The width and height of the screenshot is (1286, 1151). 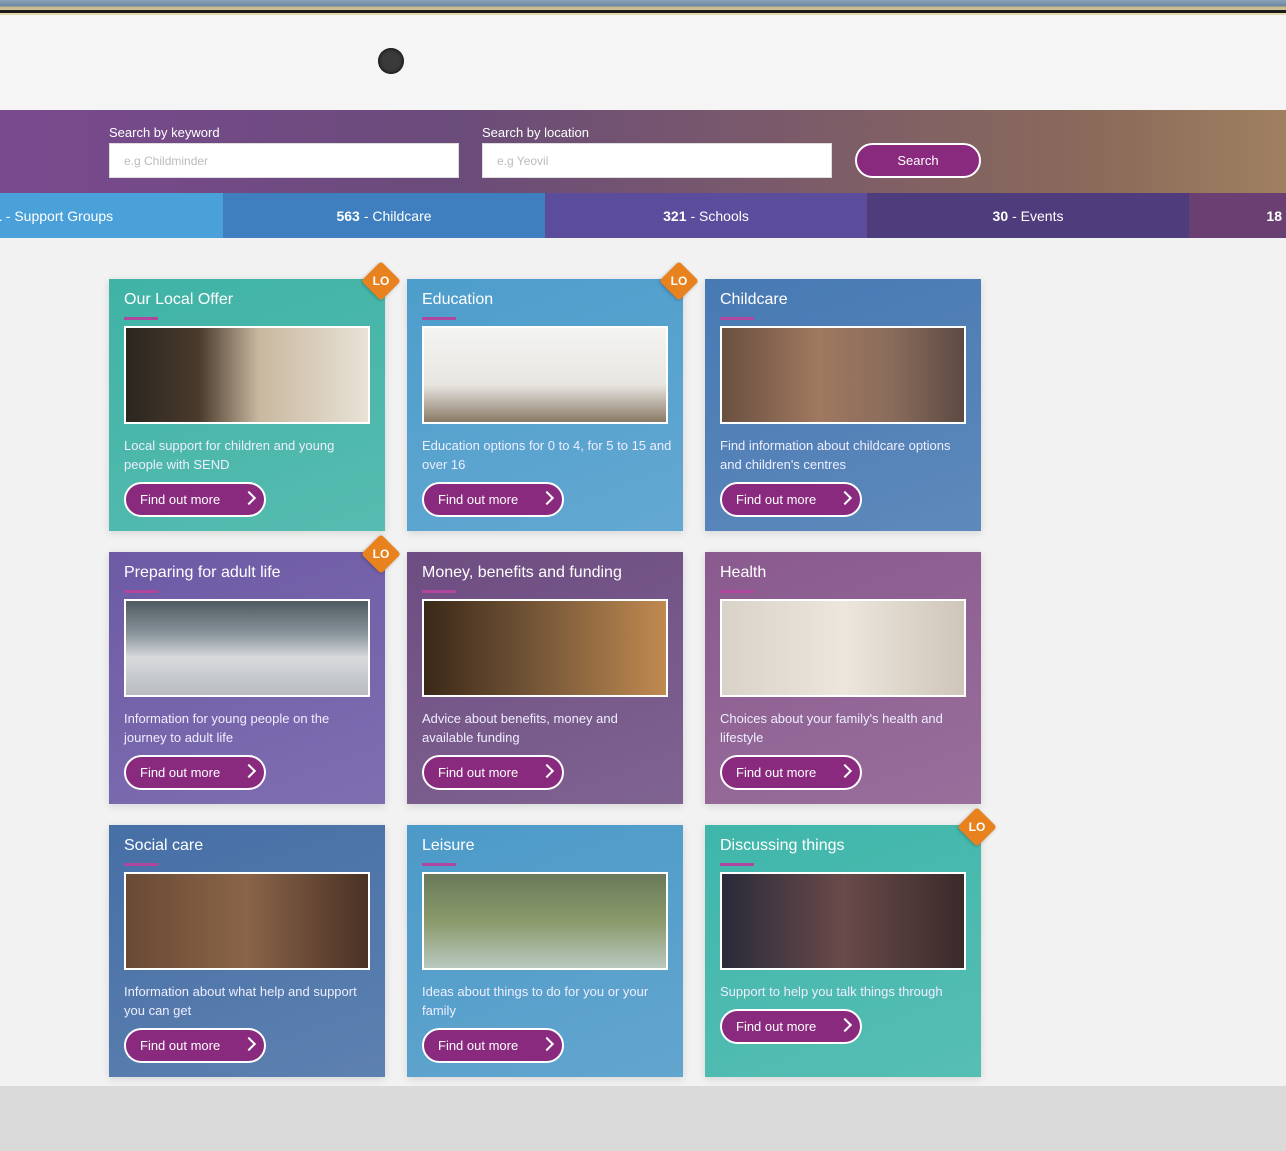 I want to click on tab-events: 30- Events, so click(x=1028, y=215).